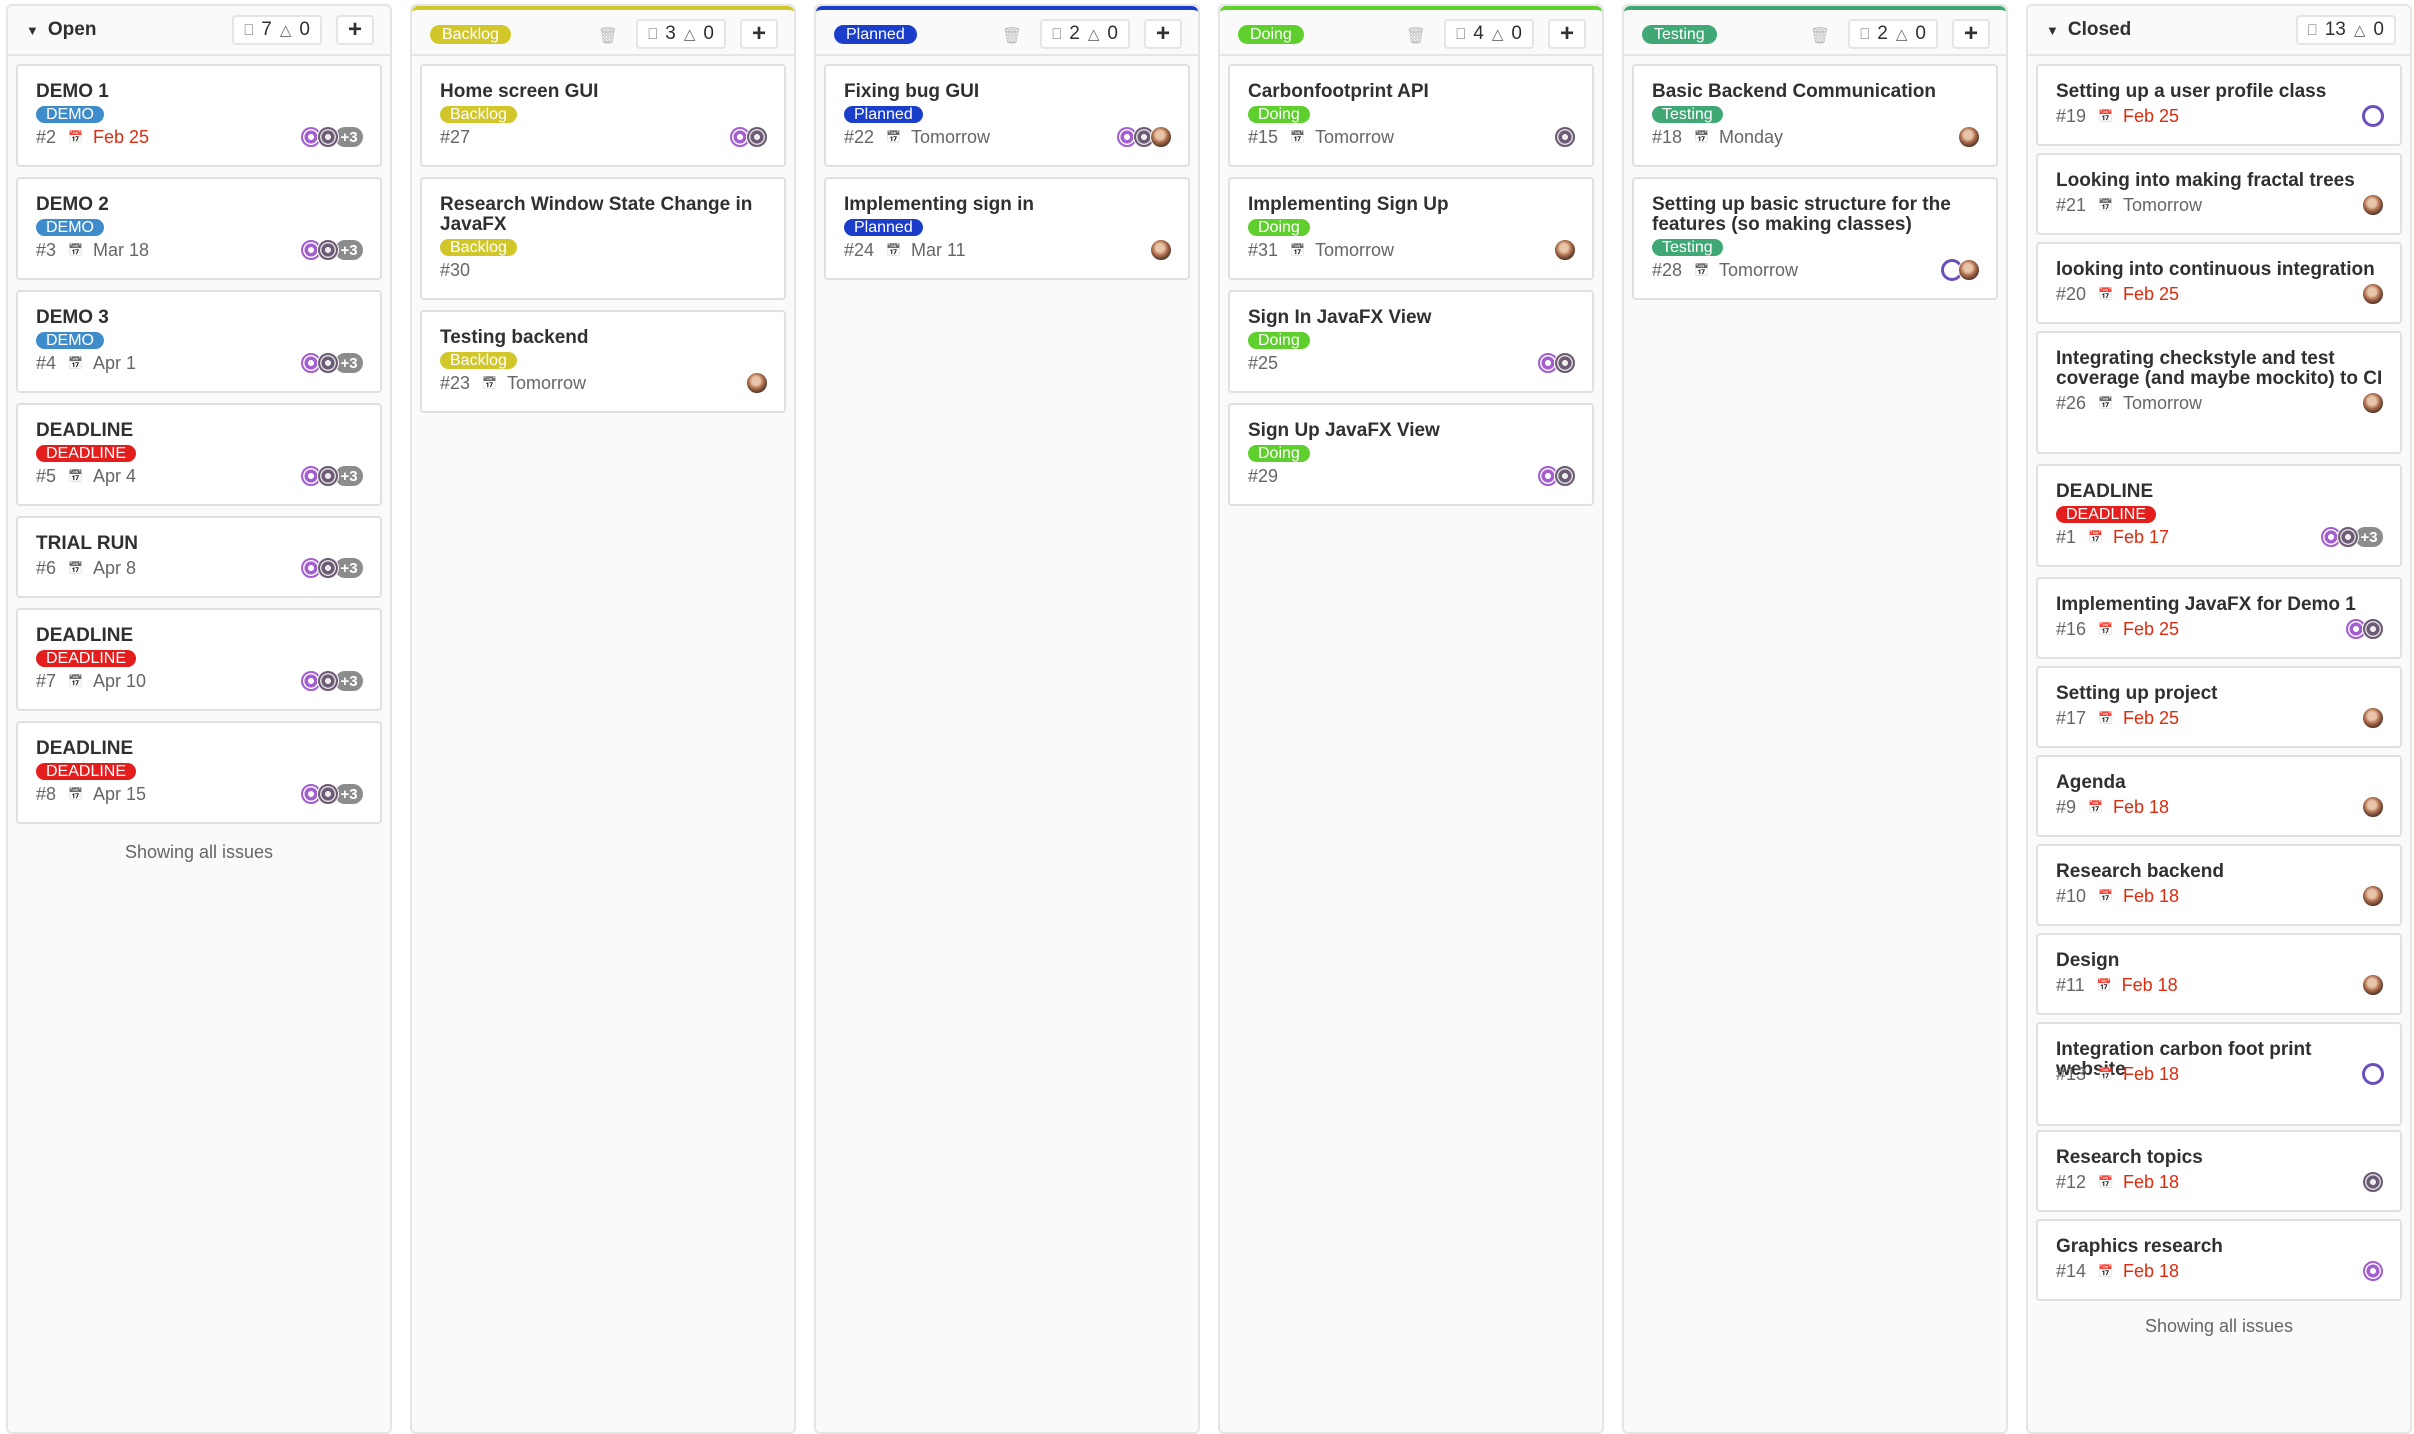 The width and height of the screenshot is (2414, 1434). I want to click on column-title: ▼ Closed, so click(2088, 30).